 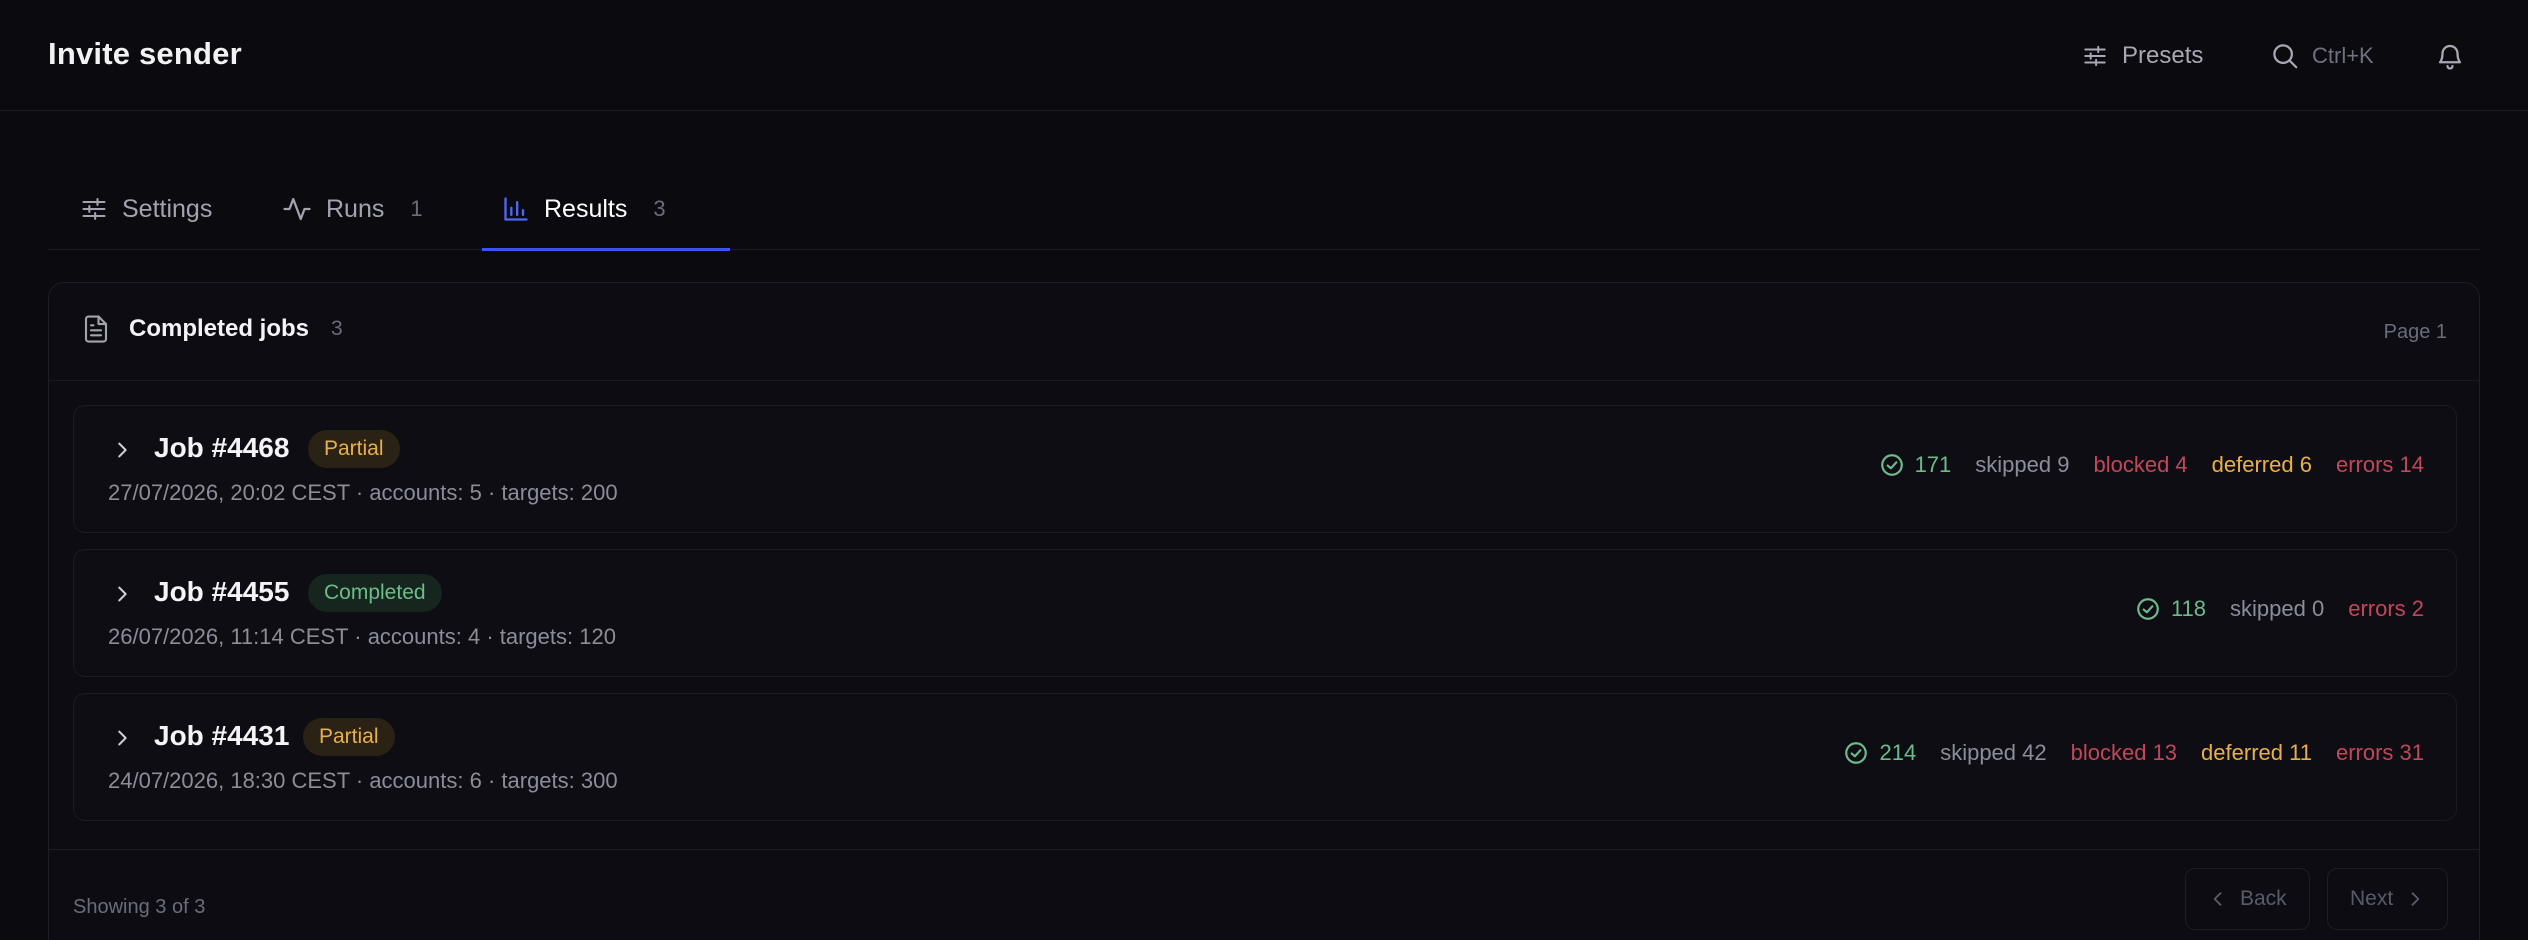 I want to click on back-label: Back, so click(x=2263, y=898).